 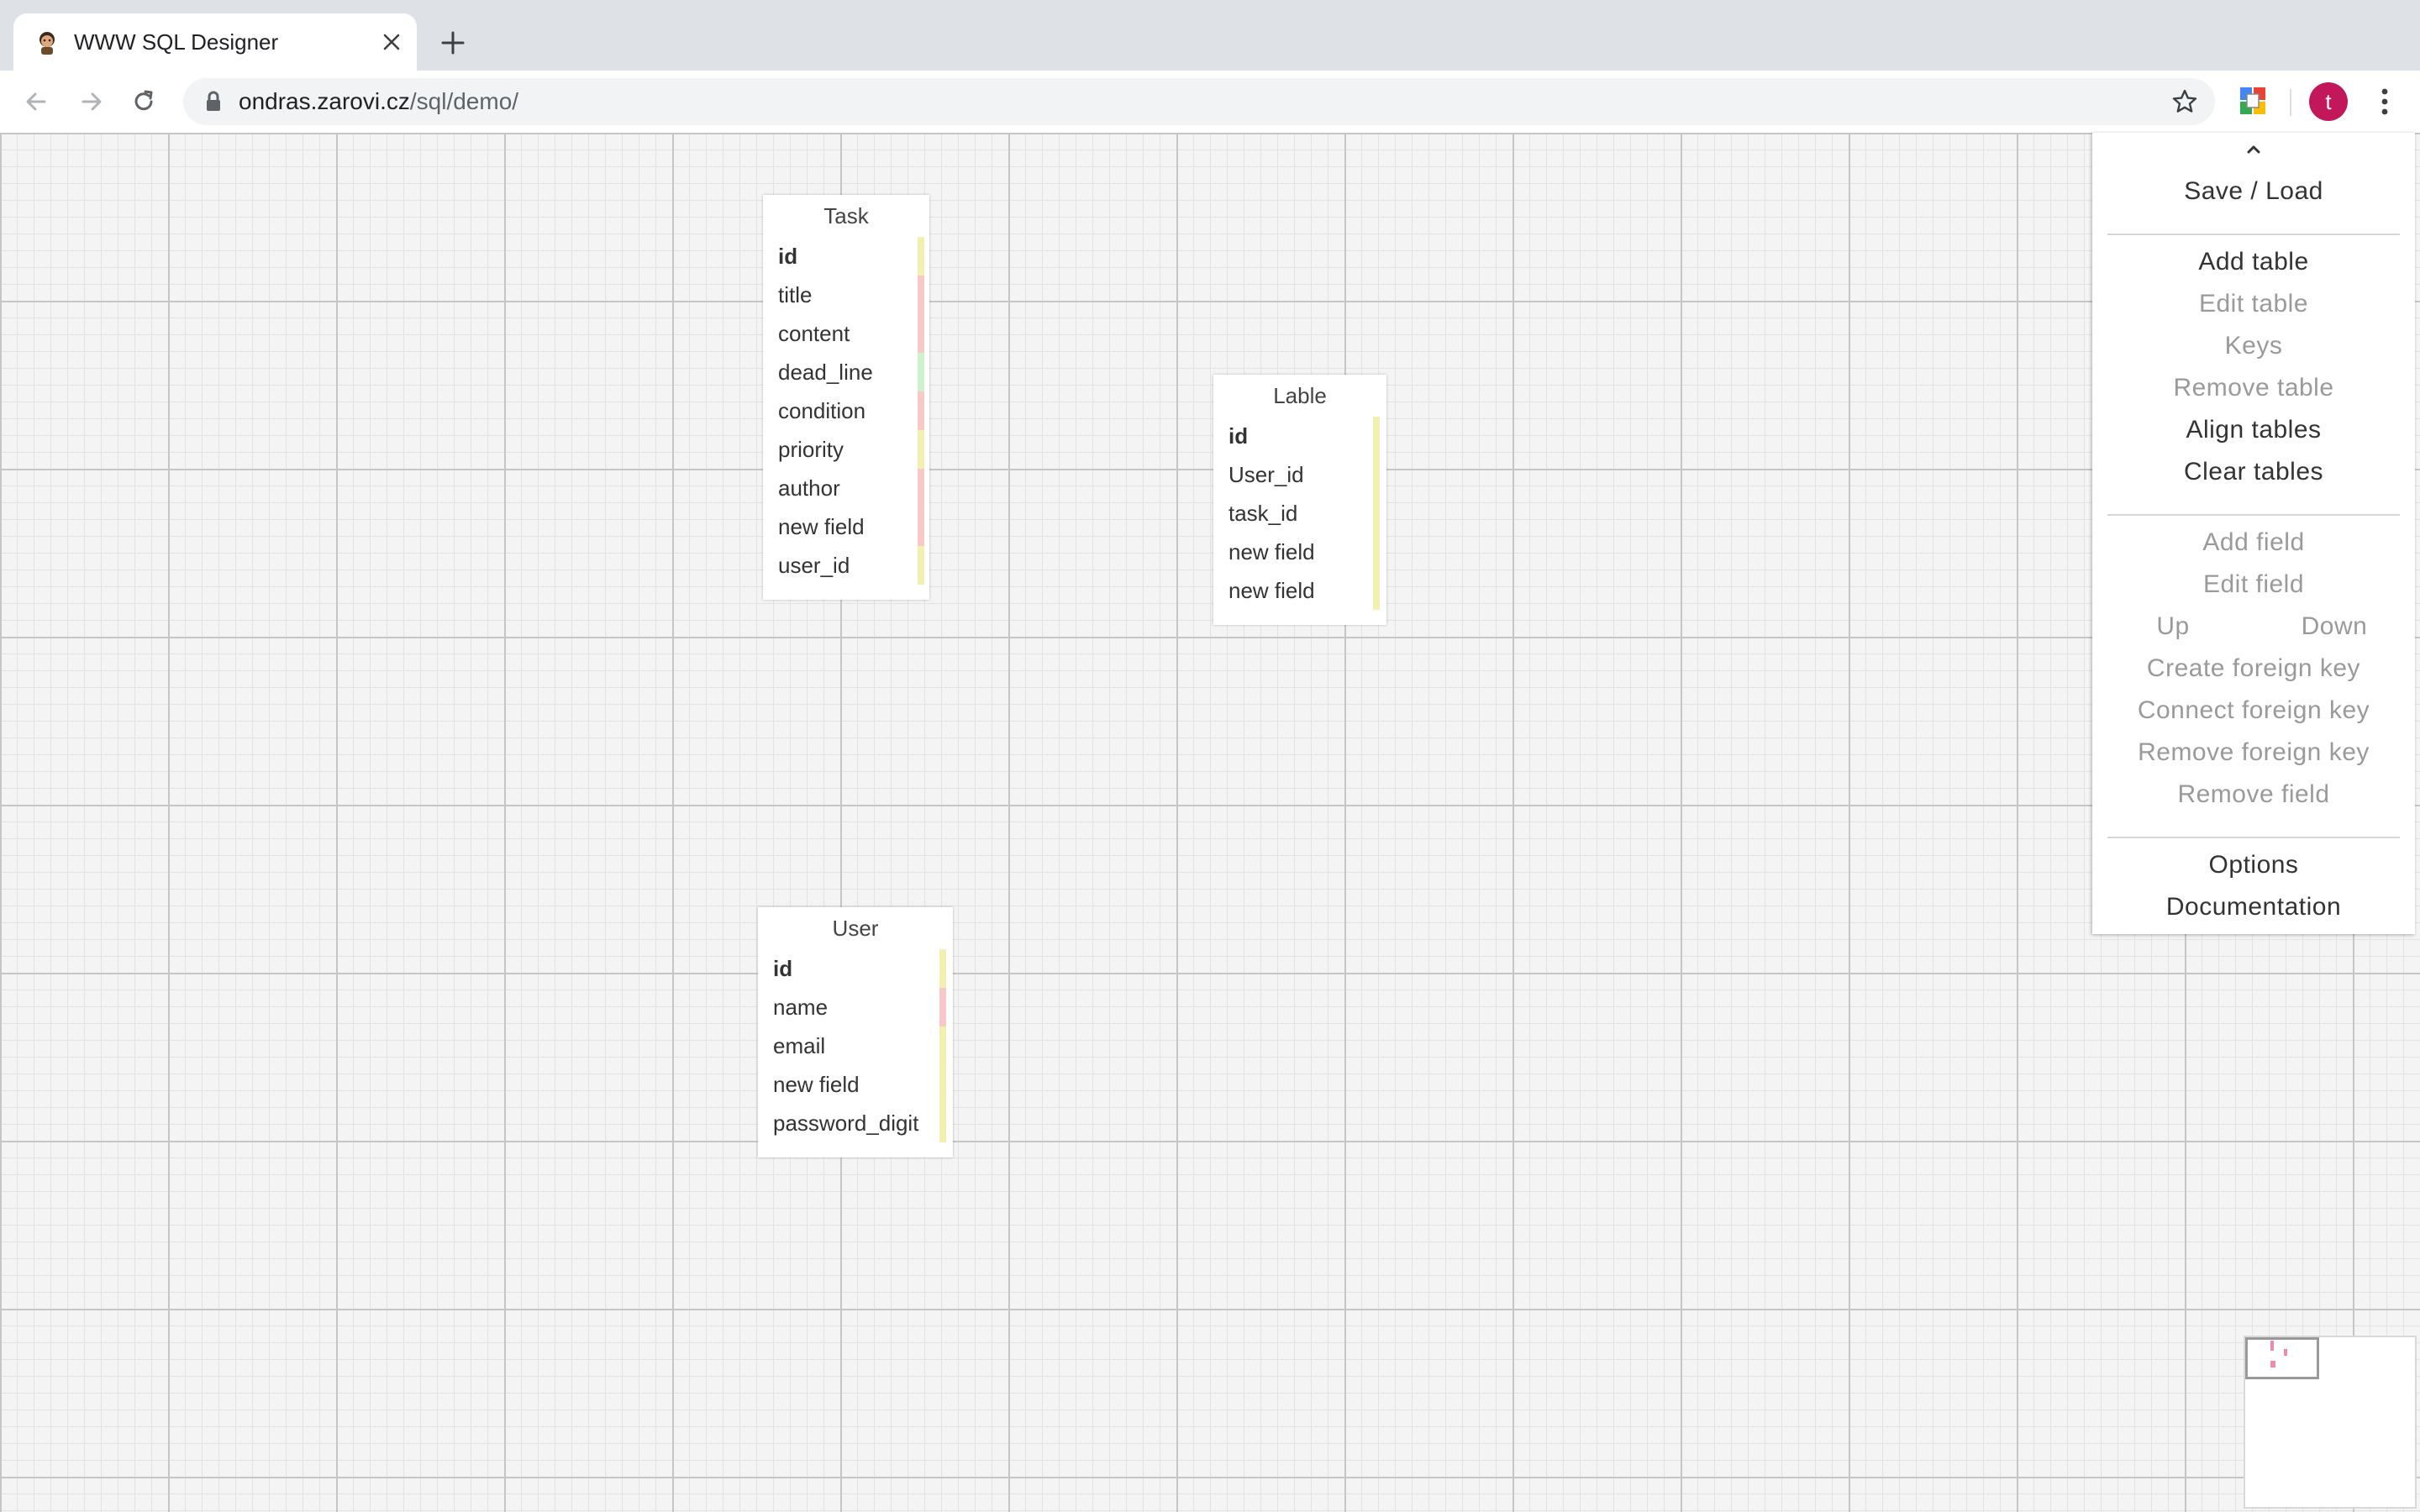 What do you see at coordinates (814, 333) in the screenshot?
I see `field-name: content` at bounding box center [814, 333].